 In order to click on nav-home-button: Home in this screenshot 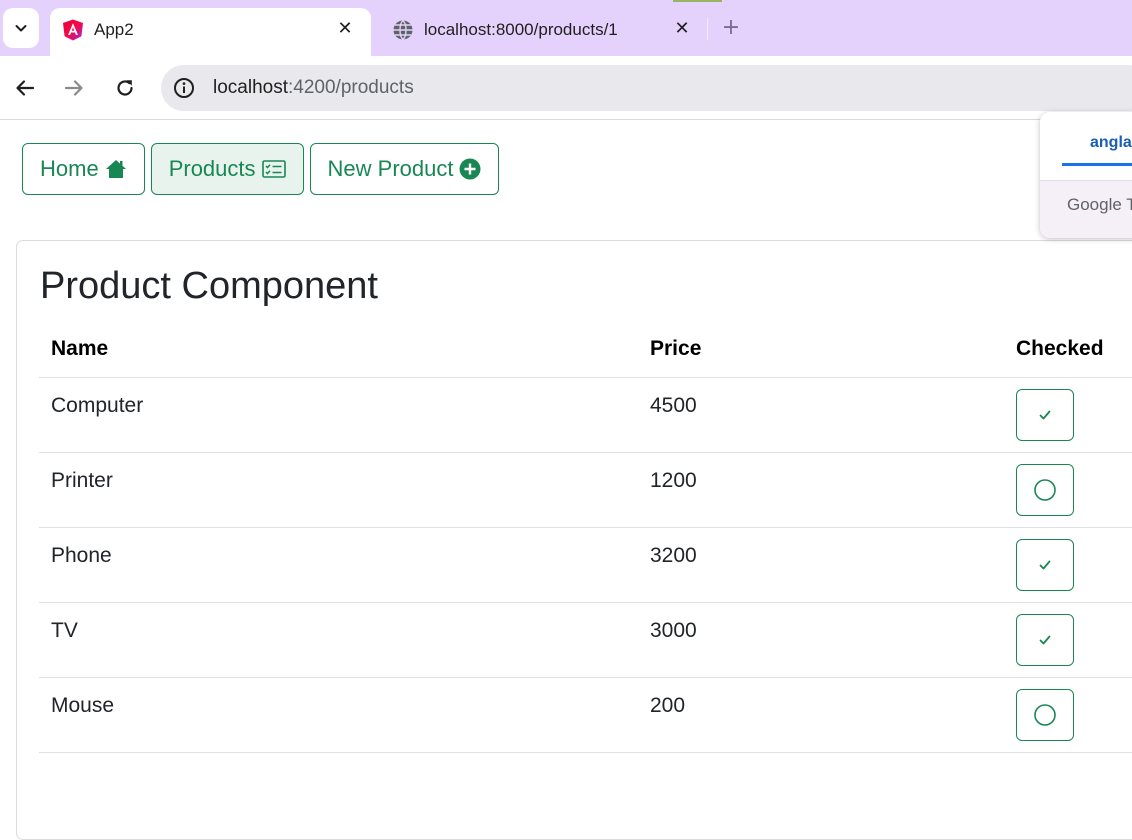, I will do `click(83, 169)`.